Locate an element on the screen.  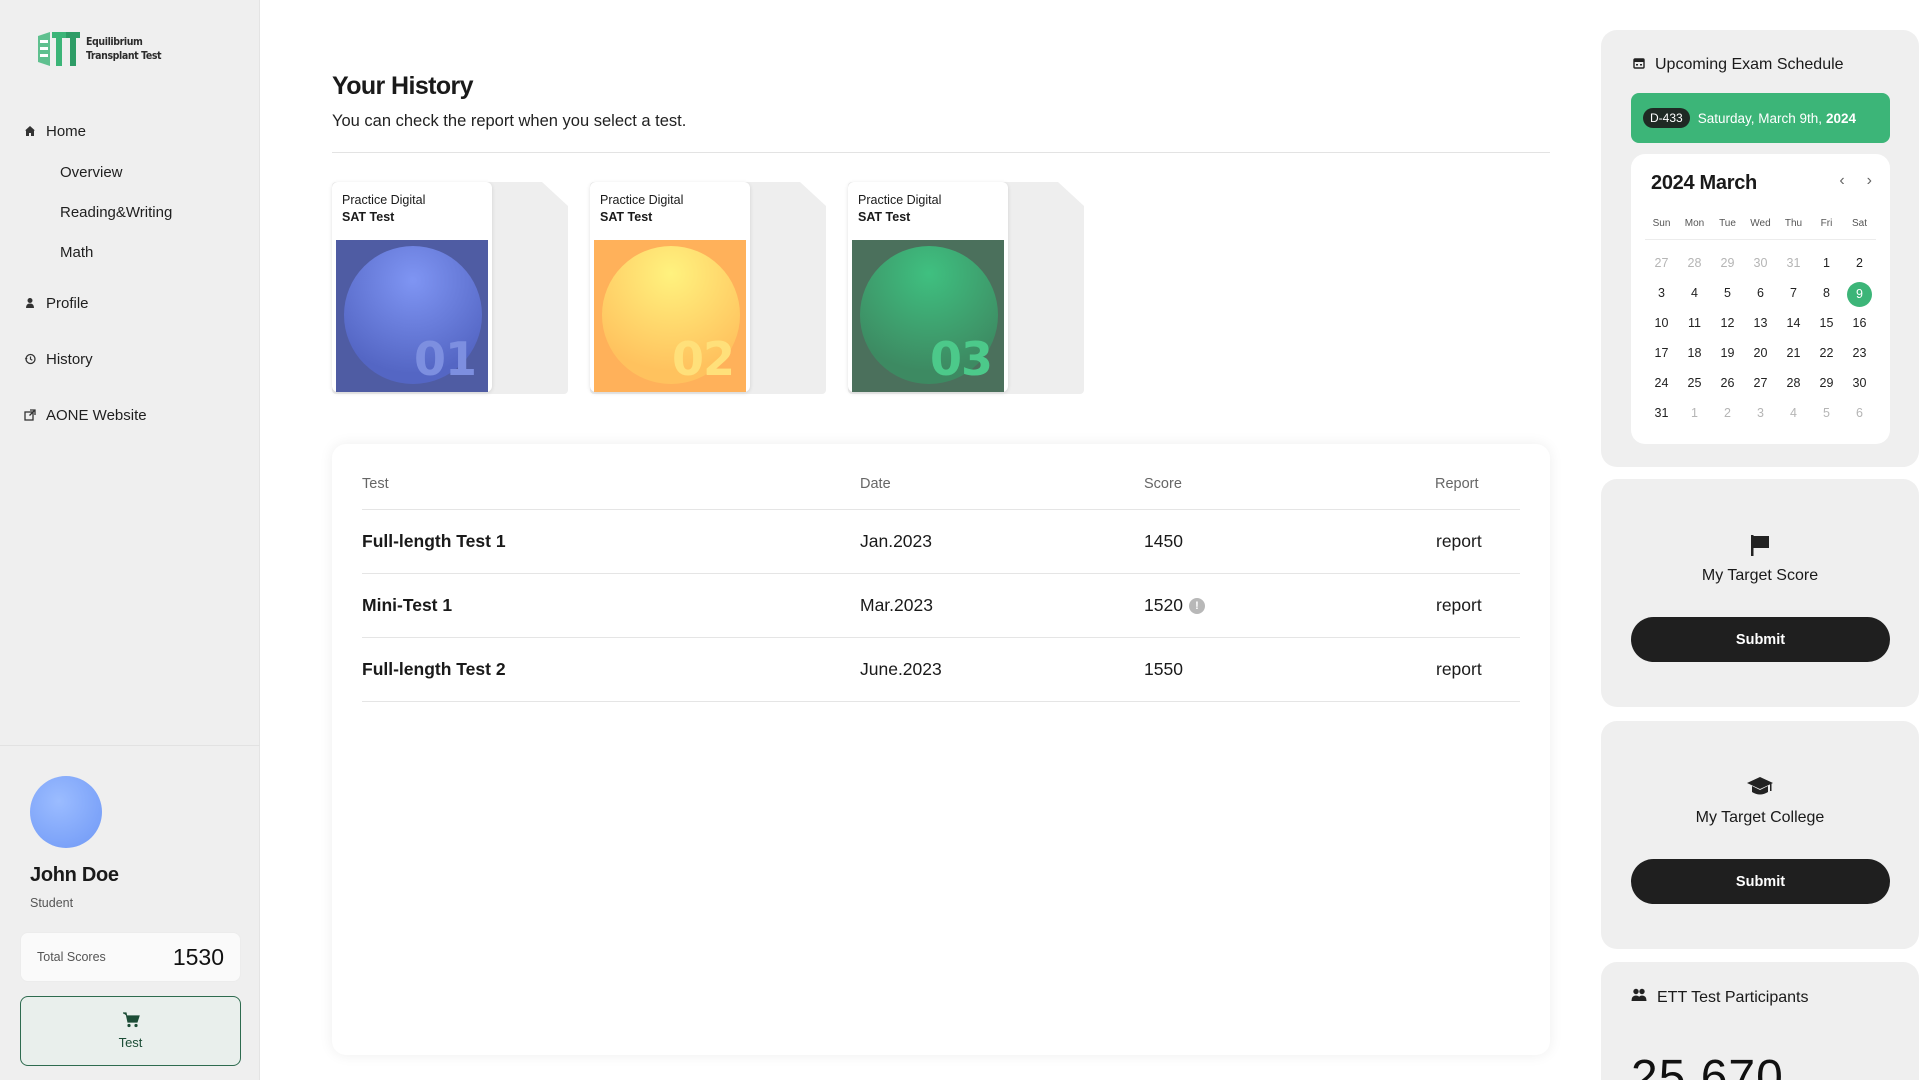
calendar-day-number: 26 is located at coordinates (1727, 383).